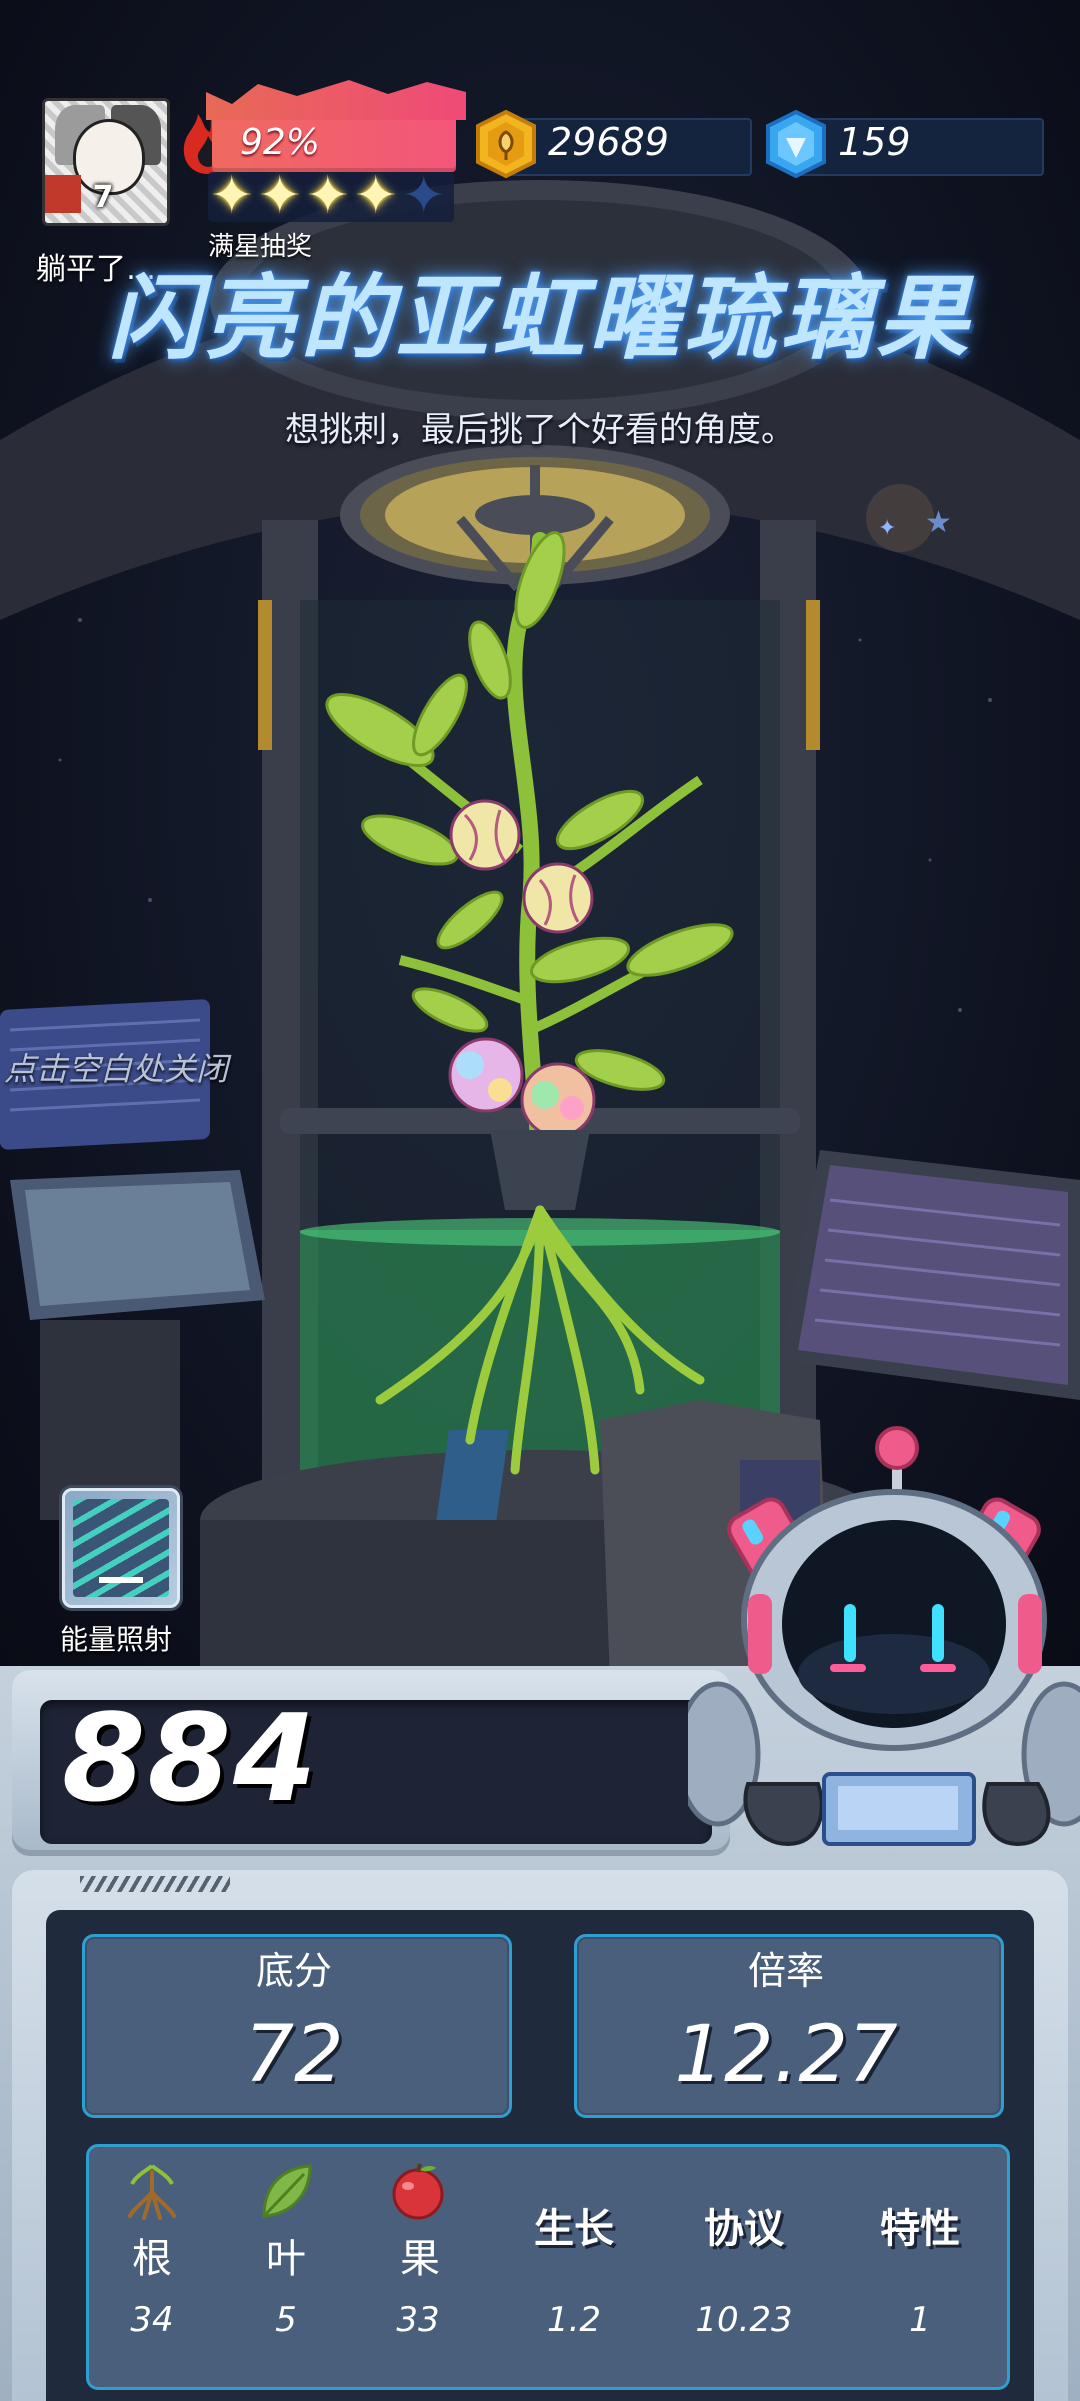  What do you see at coordinates (190, 1759) in the screenshot?
I see `total-score: 884` at bounding box center [190, 1759].